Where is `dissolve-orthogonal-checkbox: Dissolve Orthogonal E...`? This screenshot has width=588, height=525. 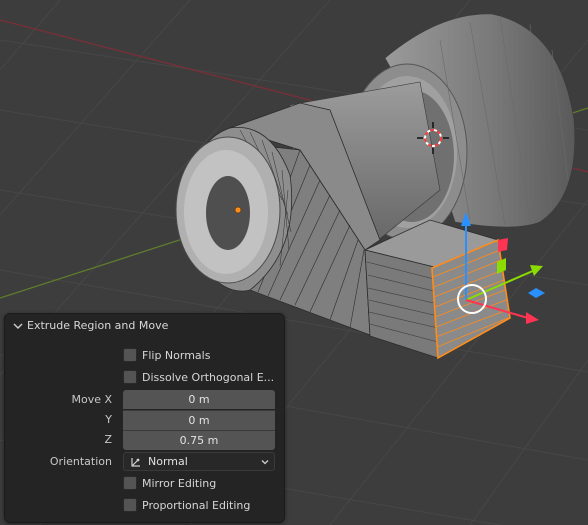 dissolve-orthogonal-checkbox: Dissolve Orthogonal E... is located at coordinates (198, 377).